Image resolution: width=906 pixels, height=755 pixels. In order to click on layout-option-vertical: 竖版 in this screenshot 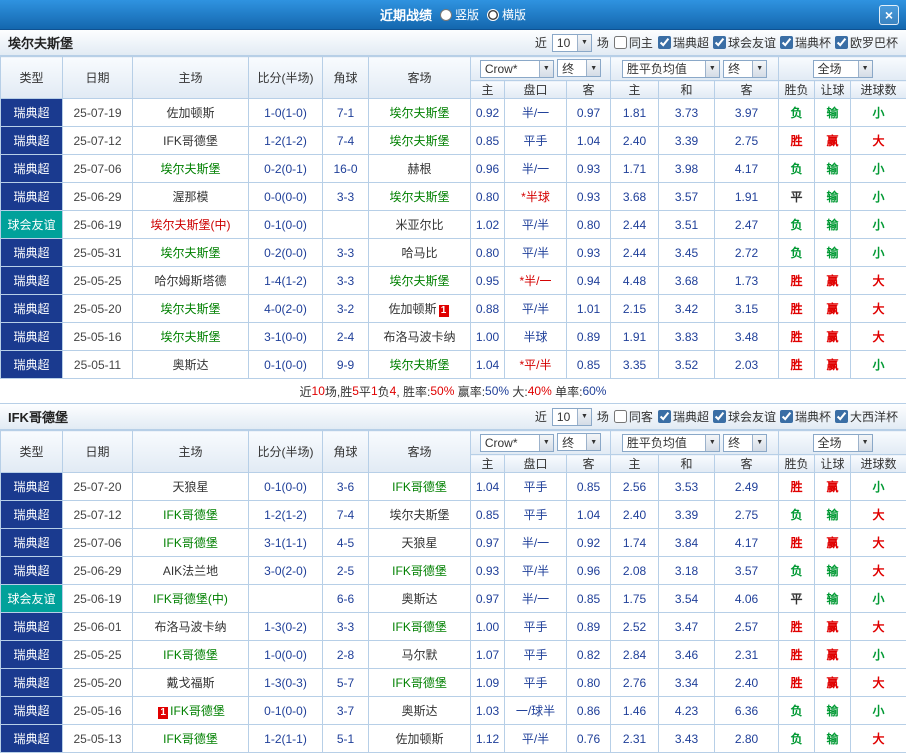, I will do `click(459, 14)`.